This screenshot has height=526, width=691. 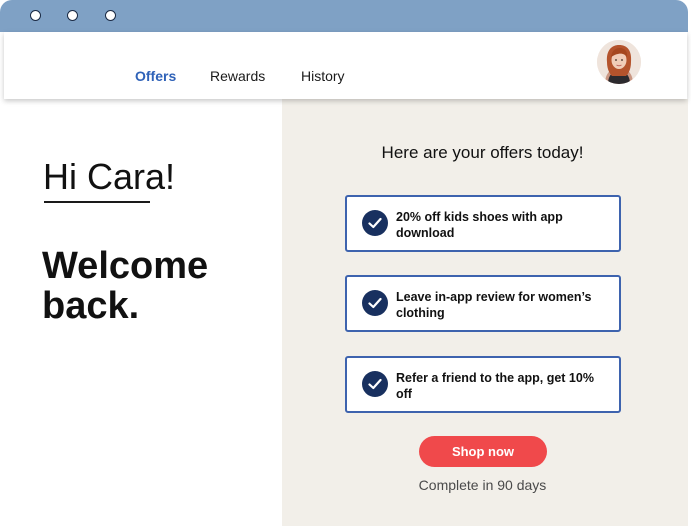 I want to click on window-dot-close, so click(x=35, y=15).